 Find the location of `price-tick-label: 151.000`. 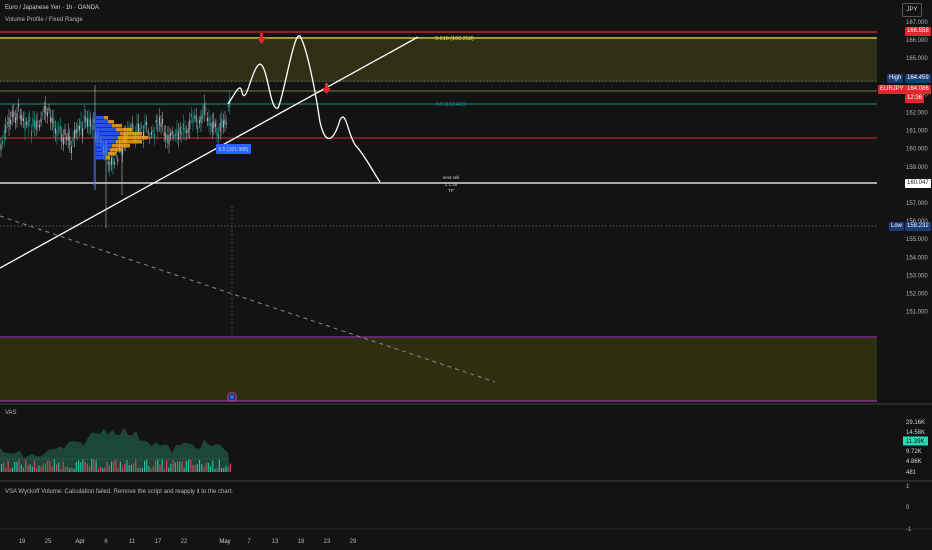

price-tick-label: 151.000 is located at coordinates (917, 313).